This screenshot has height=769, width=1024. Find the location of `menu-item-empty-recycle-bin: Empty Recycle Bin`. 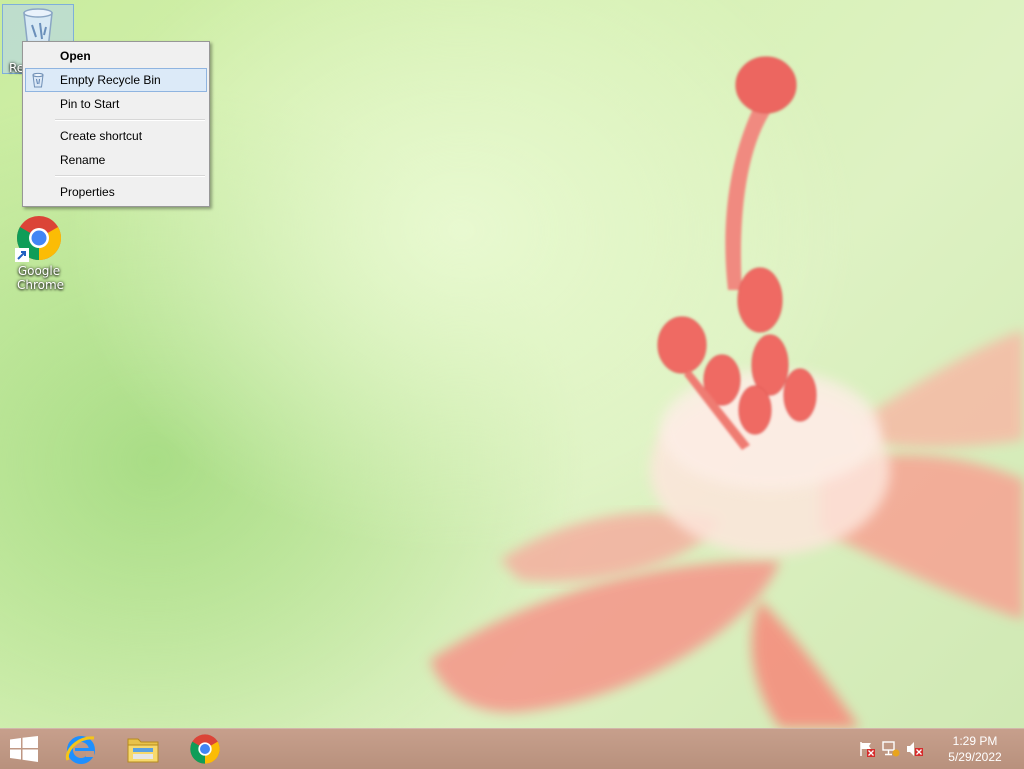

menu-item-empty-recycle-bin: Empty Recycle Bin is located at coordinates (116, 80).